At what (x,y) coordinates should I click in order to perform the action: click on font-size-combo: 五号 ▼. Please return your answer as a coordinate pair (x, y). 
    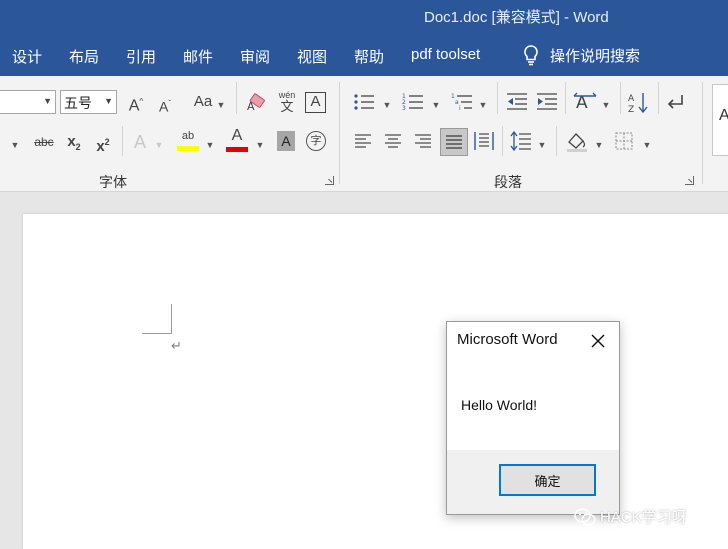
    Looking at the image, I should click on (88, 102).